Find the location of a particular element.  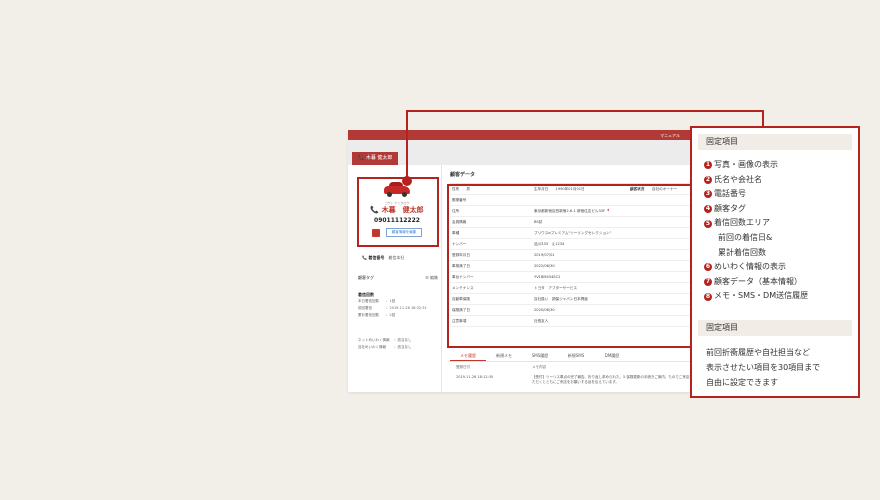

tab-sms-history: SMS履歴 is located at coordinates (540, 356).